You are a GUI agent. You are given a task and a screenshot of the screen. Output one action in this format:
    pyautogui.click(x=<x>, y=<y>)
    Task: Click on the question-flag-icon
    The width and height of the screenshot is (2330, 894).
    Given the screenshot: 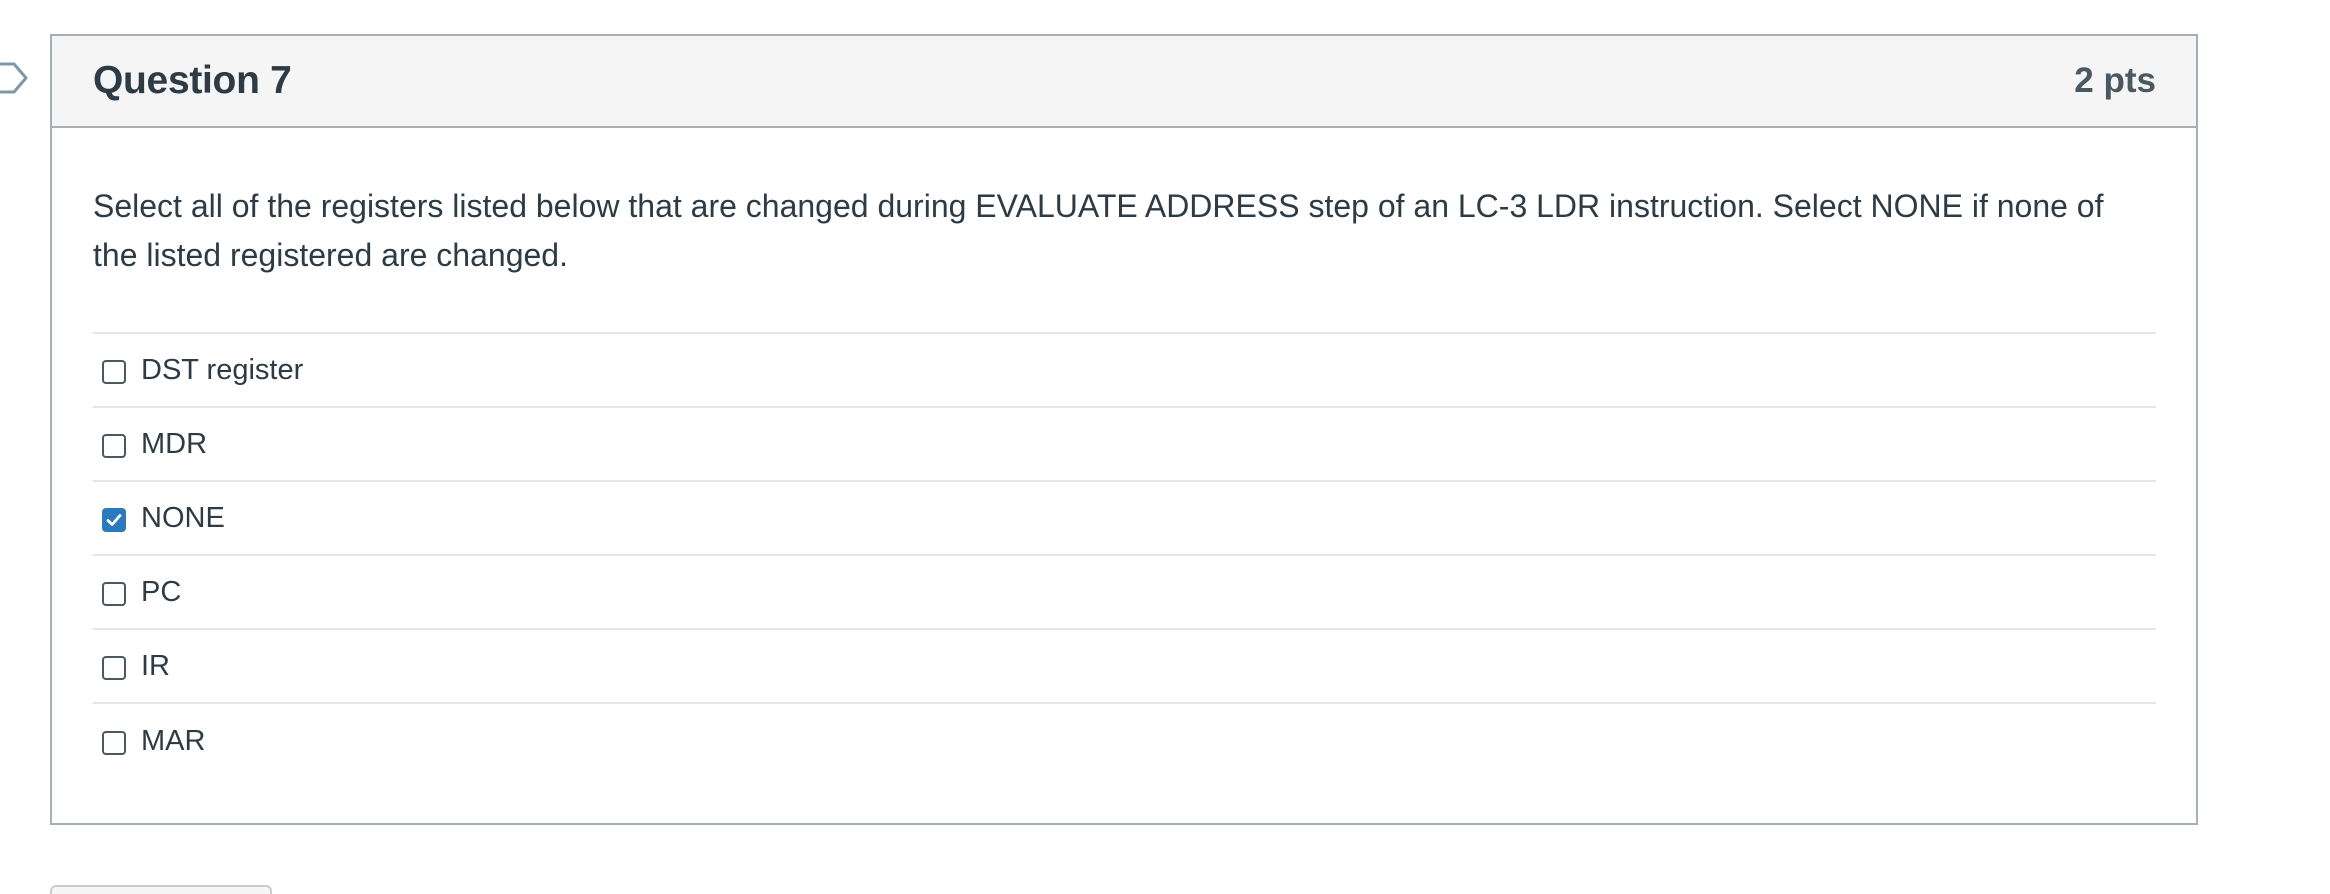 What is the action you would take?
    pyautogui.click(x=15, y=78)
    